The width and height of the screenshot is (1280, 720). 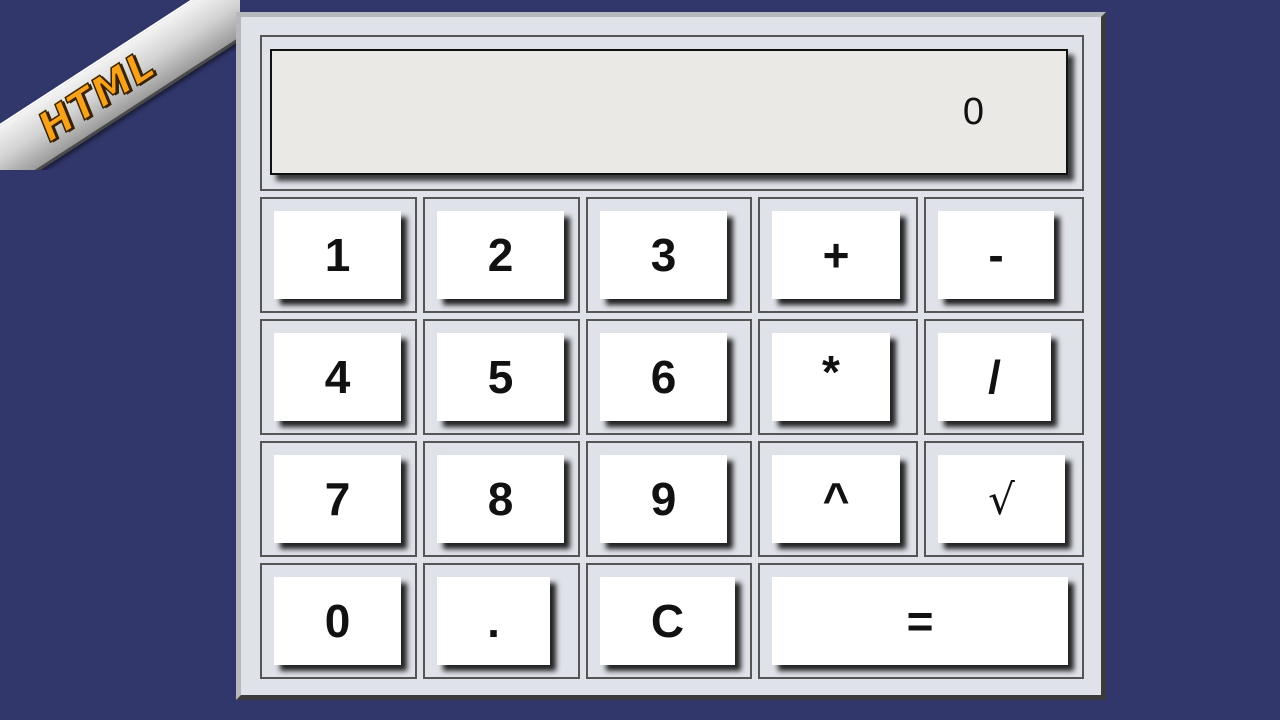 I want to click on key-cell: 7, so click(x=338, y=499).